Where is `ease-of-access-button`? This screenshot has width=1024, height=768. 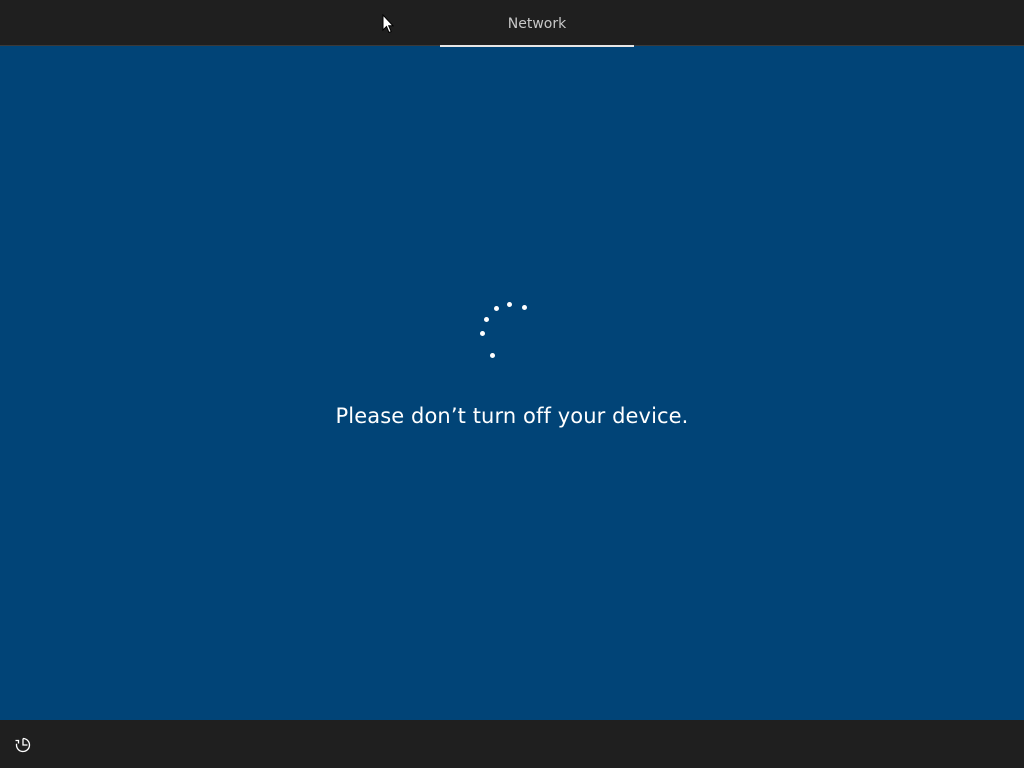 ease-of-access-button is located at coordinates (23, 745).